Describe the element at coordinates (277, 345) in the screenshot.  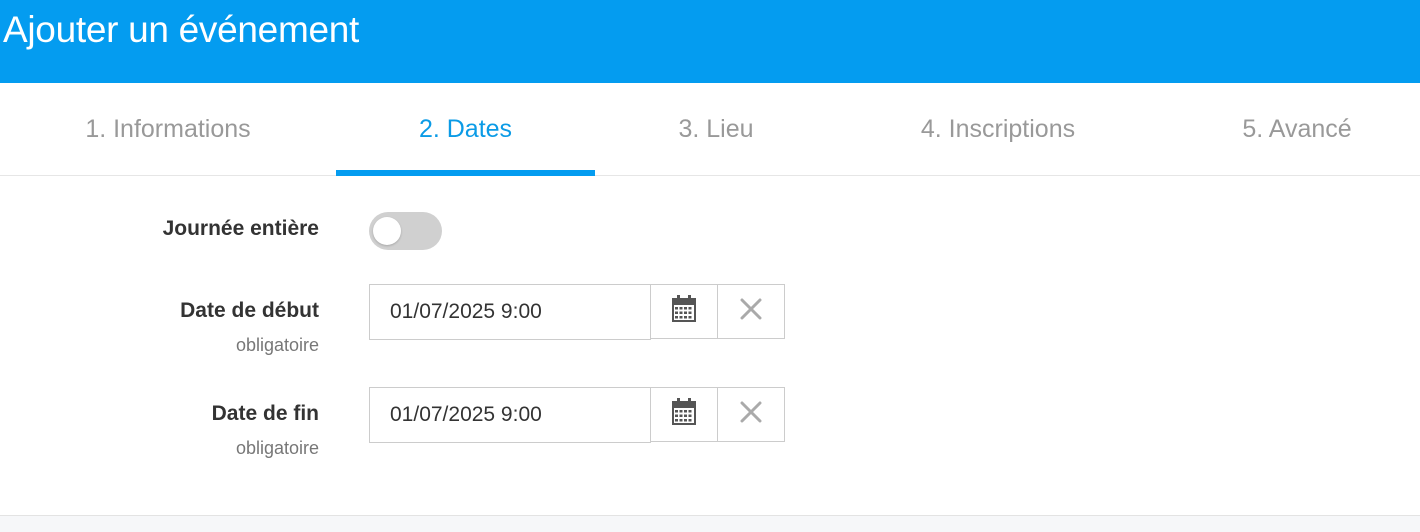
I see `start-date-required-hint: obligatoire` at that location.